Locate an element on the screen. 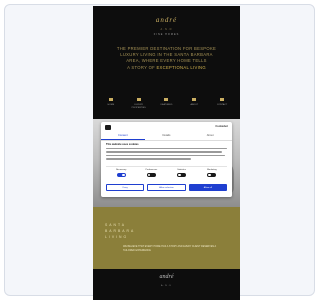 This screenshot has width=320, height=300. allow-selection-button: Allow selection is located at coordinates (166, 187).